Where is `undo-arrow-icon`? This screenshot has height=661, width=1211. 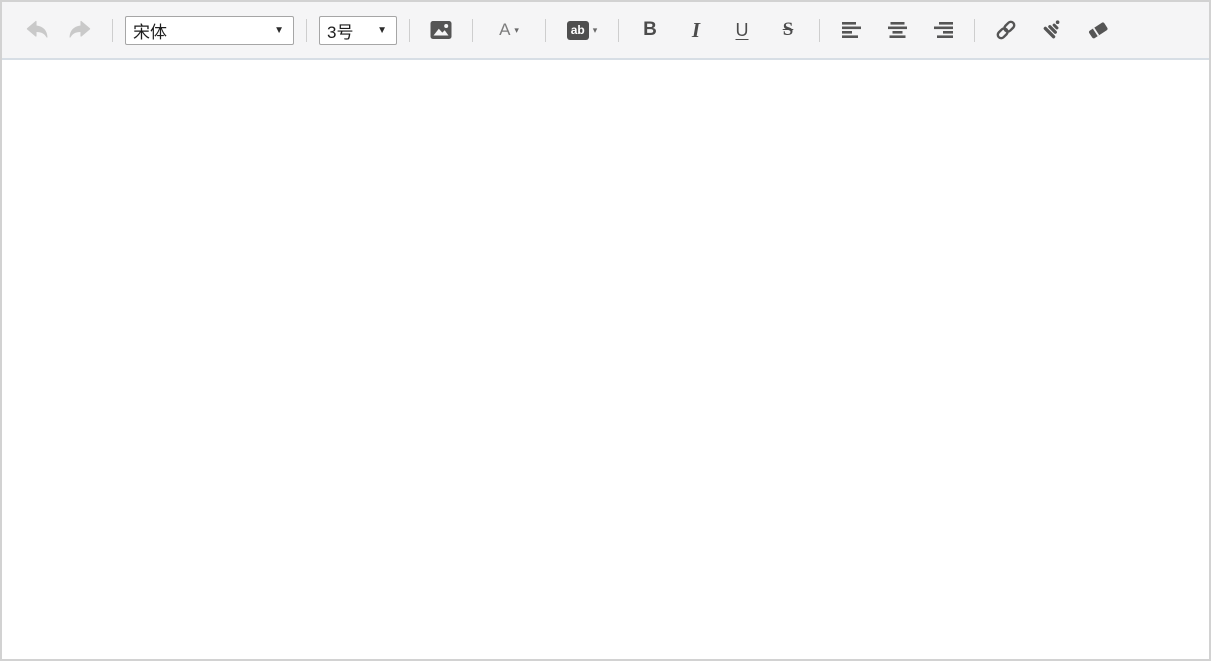 undo-arrow-icon is located at coordinates (36, 29).